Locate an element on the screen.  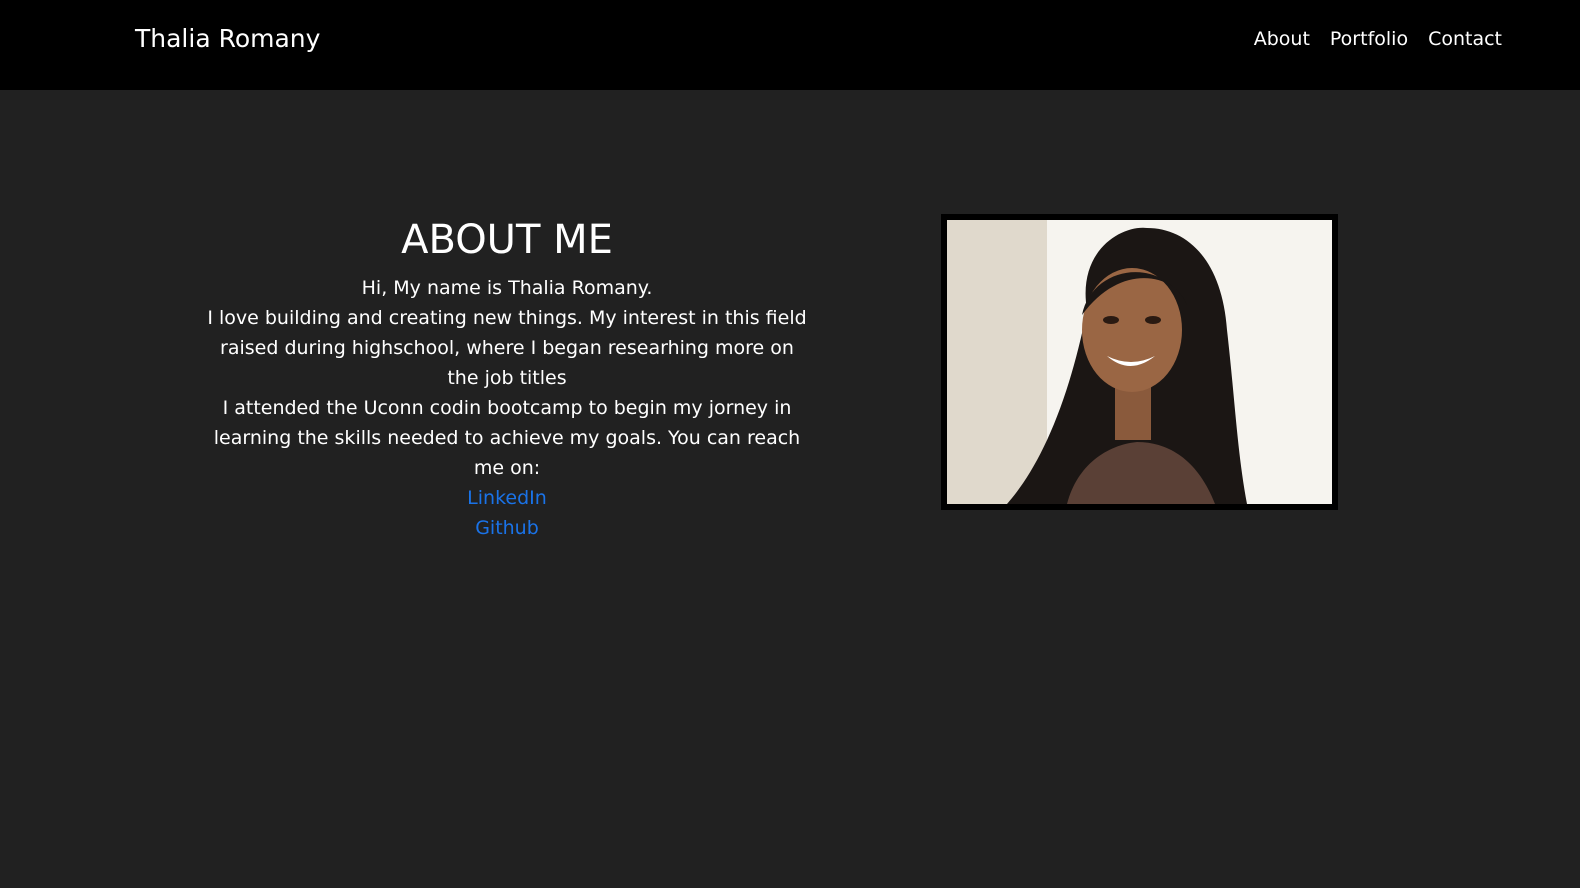
nav-link-about: About is located at coordinates (1282, 39).